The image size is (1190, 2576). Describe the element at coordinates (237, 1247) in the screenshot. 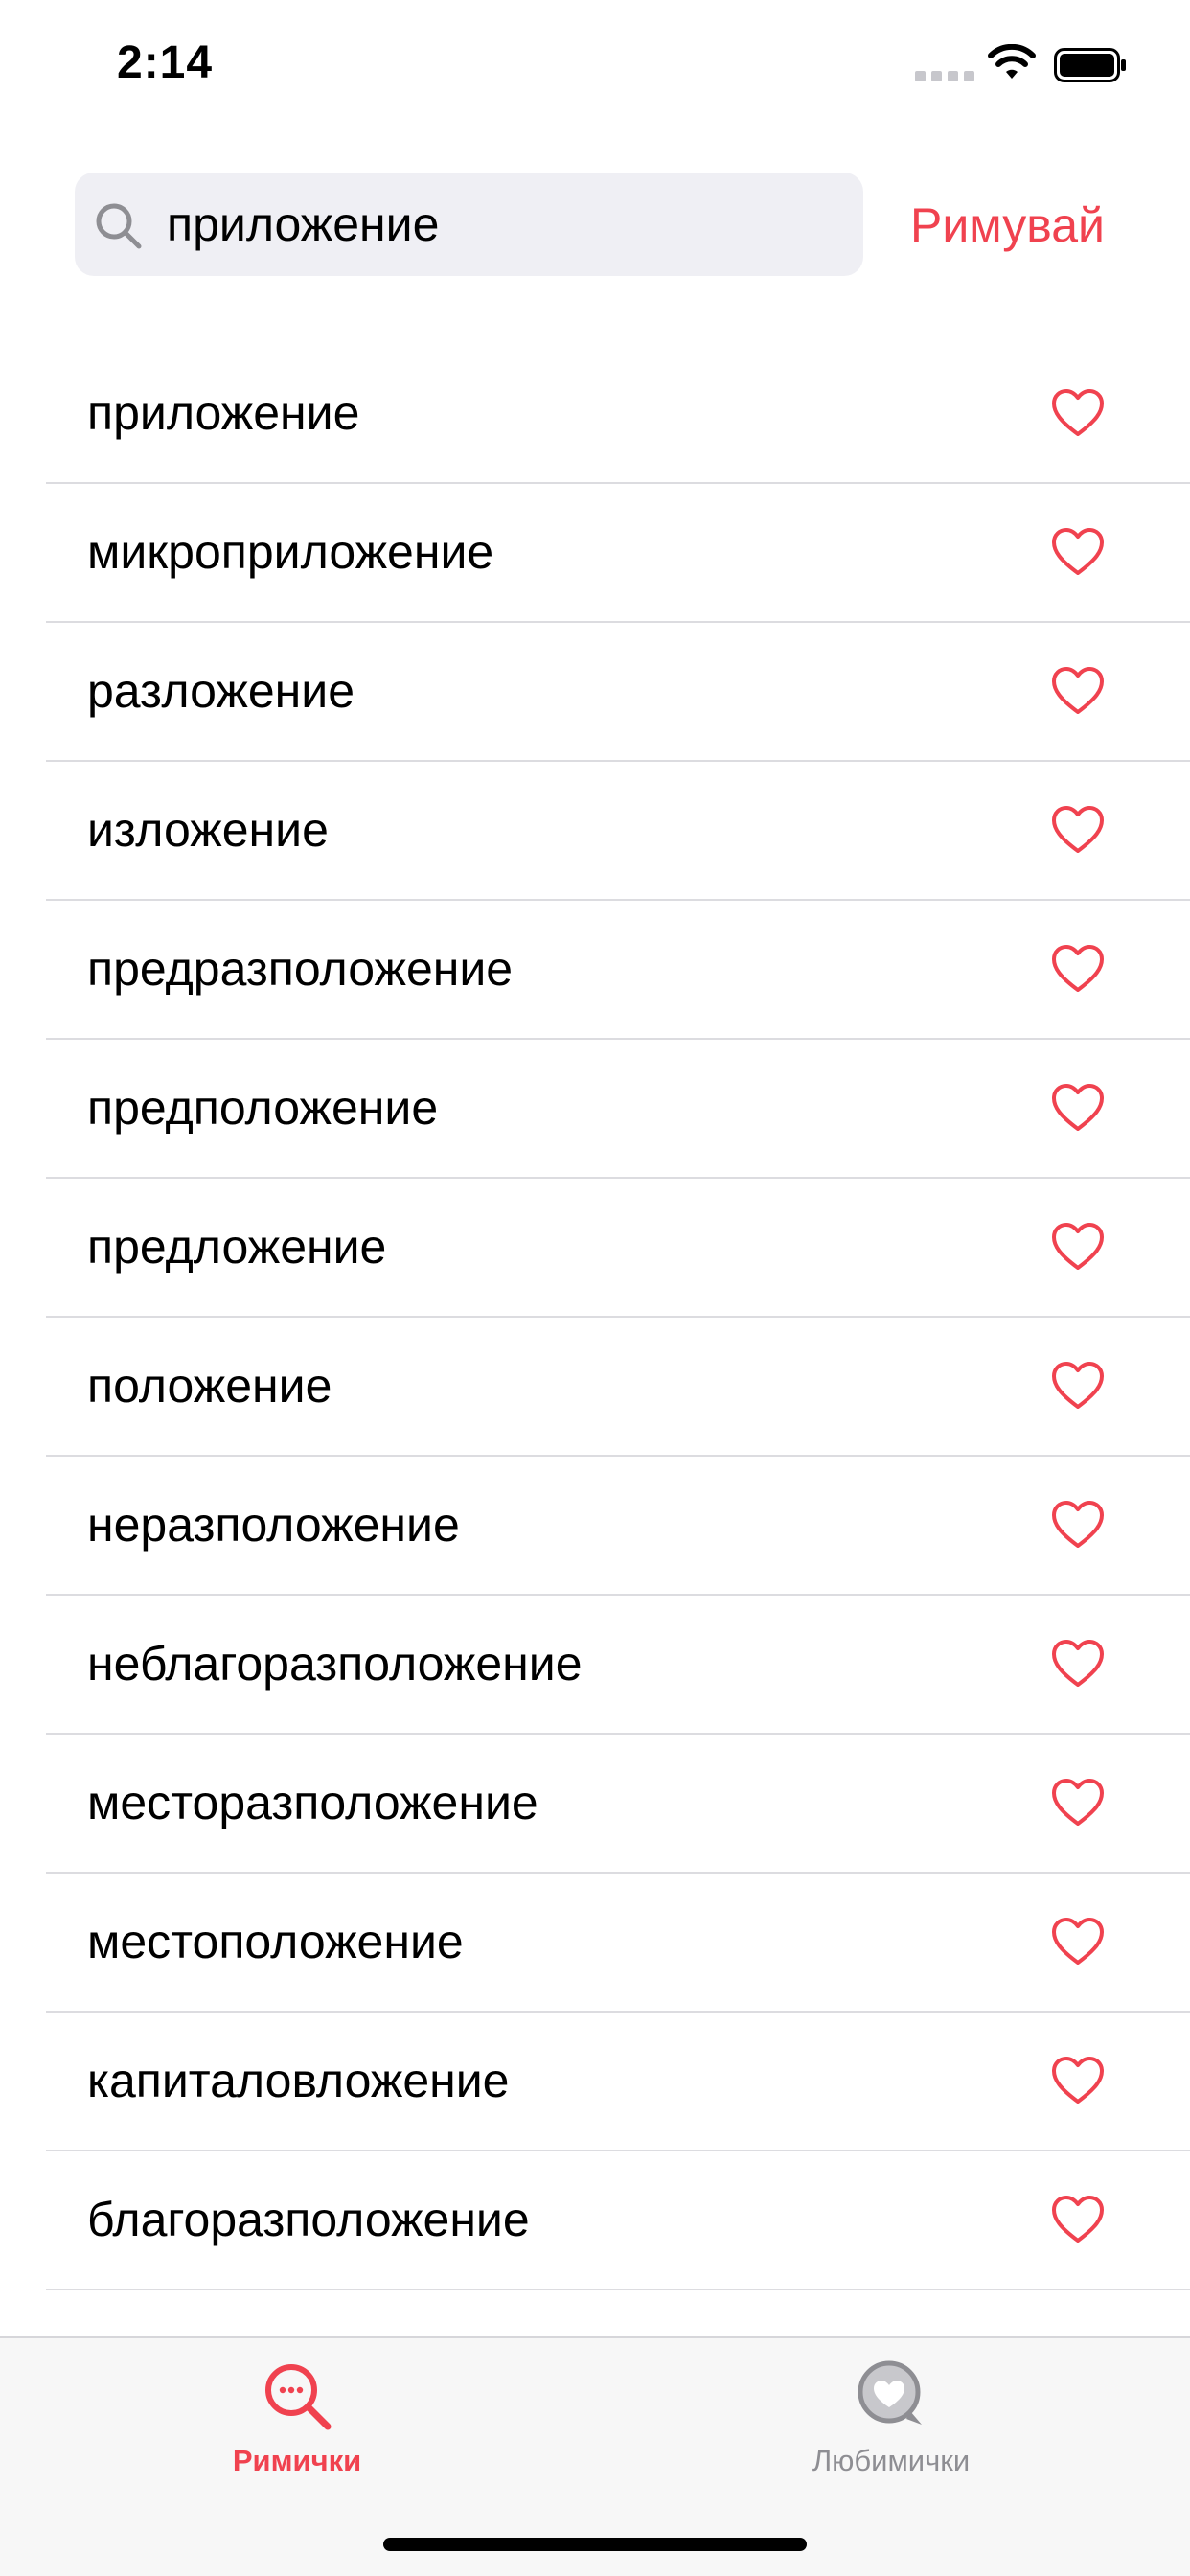

I see `result-word: предложение` at that location.